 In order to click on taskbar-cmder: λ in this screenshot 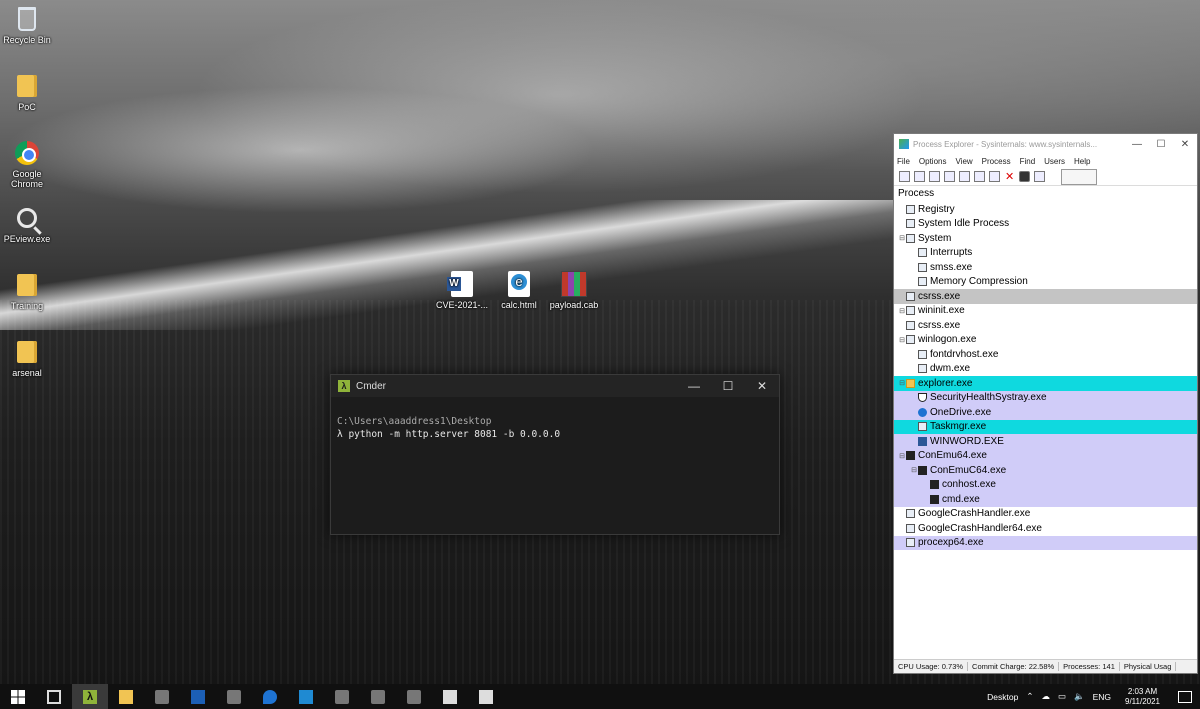, I will do `click(90, 696)`.